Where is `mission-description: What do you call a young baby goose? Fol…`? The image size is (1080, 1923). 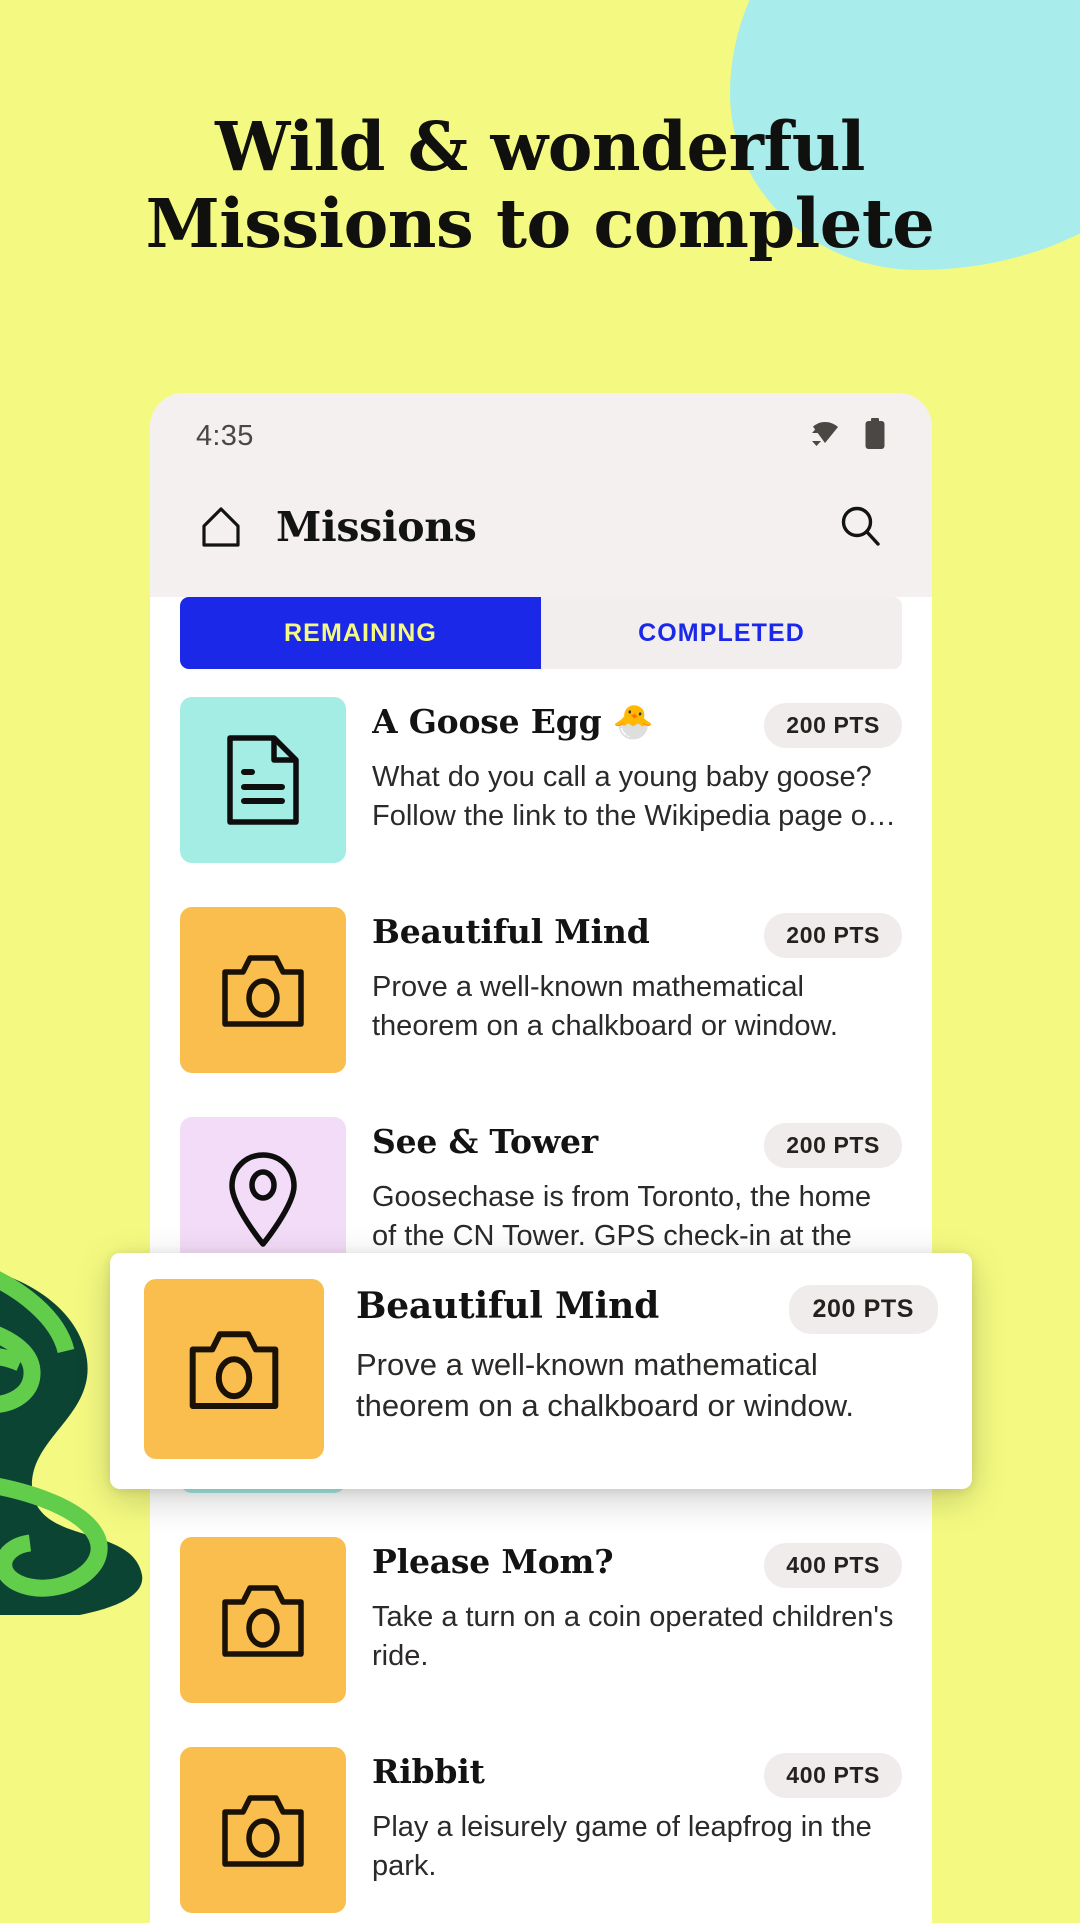 mission-description: What do you call a young baby goose? Fol… is located at coordinates (634, 796).